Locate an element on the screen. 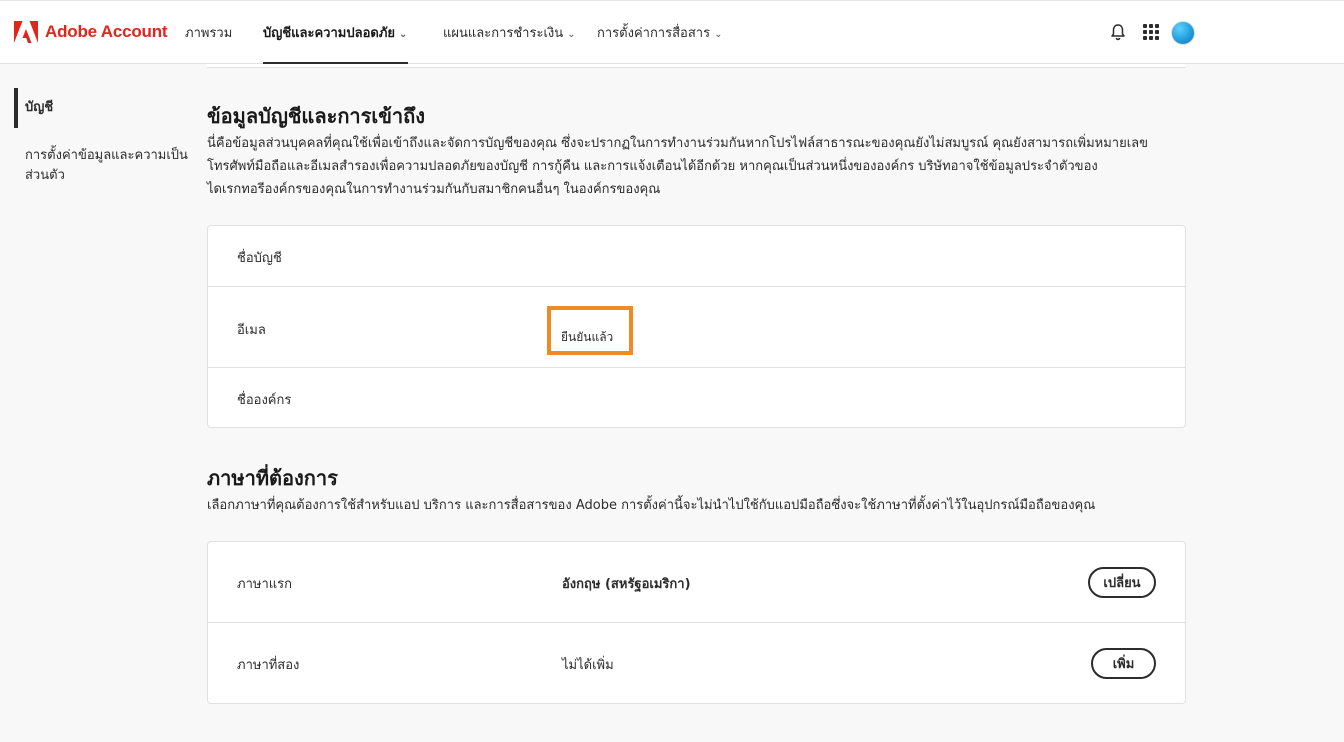 The width and height of the screenshot is (1344, 742). nav-communication-settings-label: การตั้งค่าการสื่อสาร is located at coordinates (654, 33).